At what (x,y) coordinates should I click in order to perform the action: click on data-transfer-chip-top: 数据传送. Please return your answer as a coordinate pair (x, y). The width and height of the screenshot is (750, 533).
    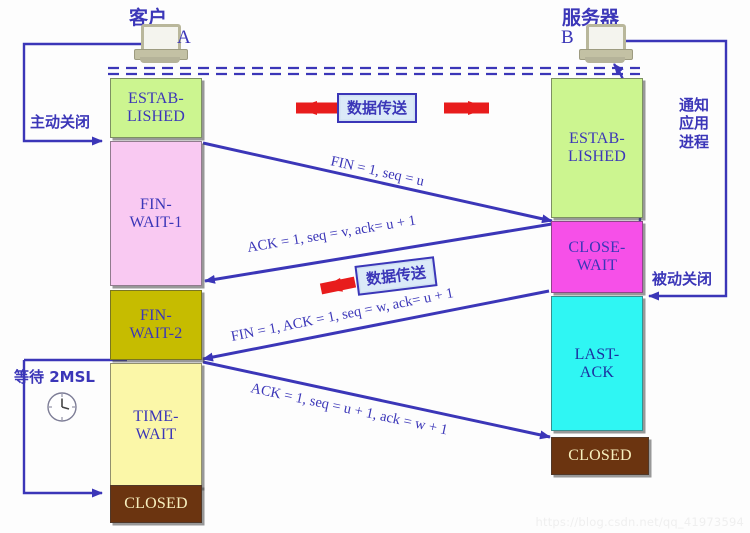
    Looking at the image, I should click on (377, 108).